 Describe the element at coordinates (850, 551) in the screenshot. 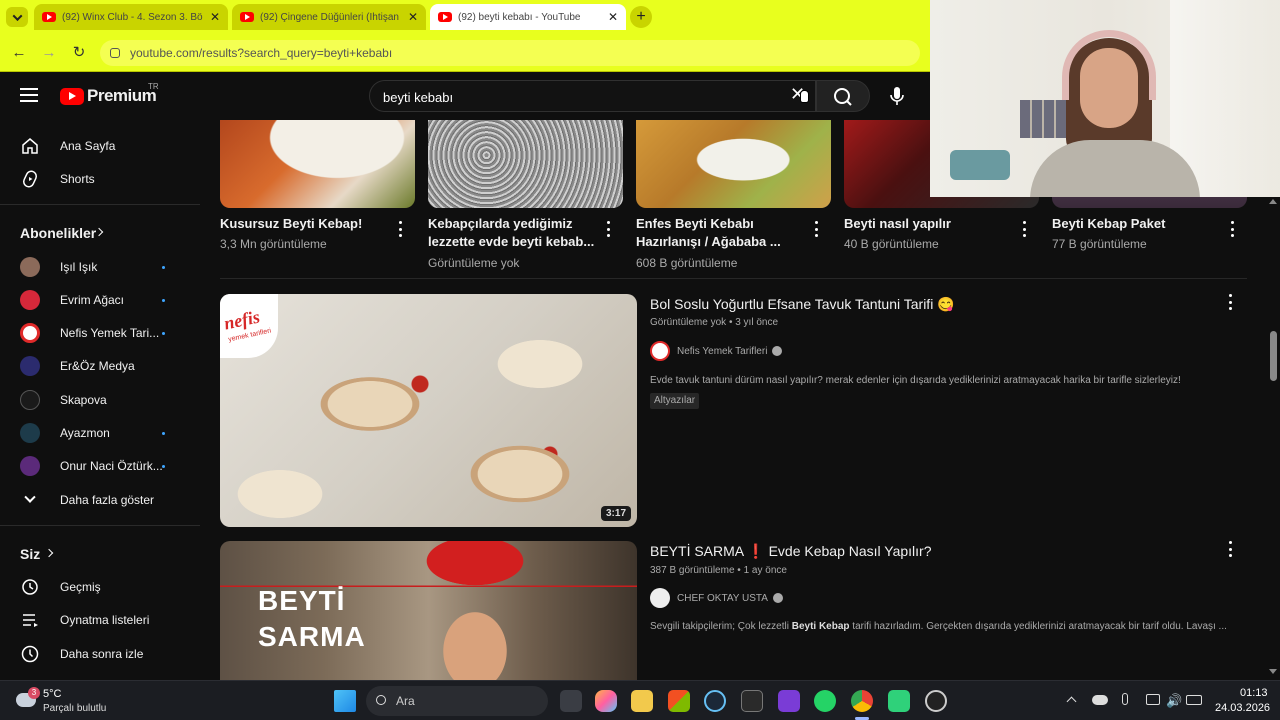

I see `title-rest: Evde Kebap Nasıl Yapılır?` at that location.